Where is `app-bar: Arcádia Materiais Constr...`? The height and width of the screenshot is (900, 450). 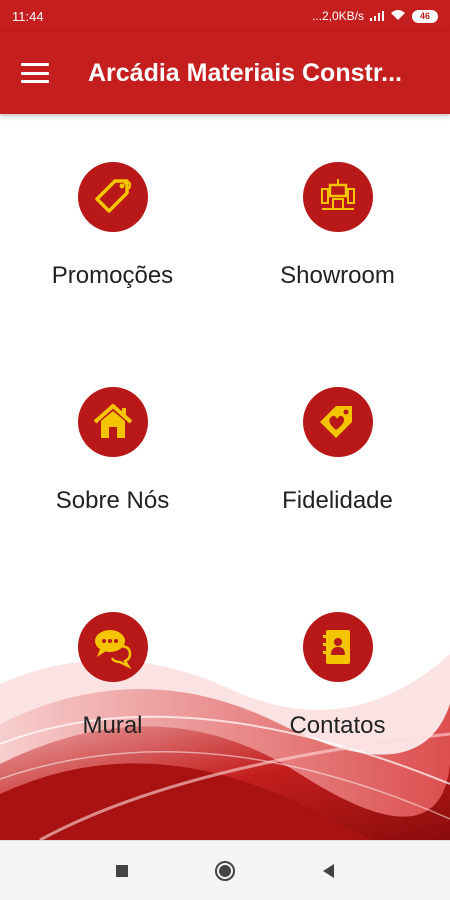 app-bar: Arcádia Materiais Constr... is located at coordinates (225, 73).